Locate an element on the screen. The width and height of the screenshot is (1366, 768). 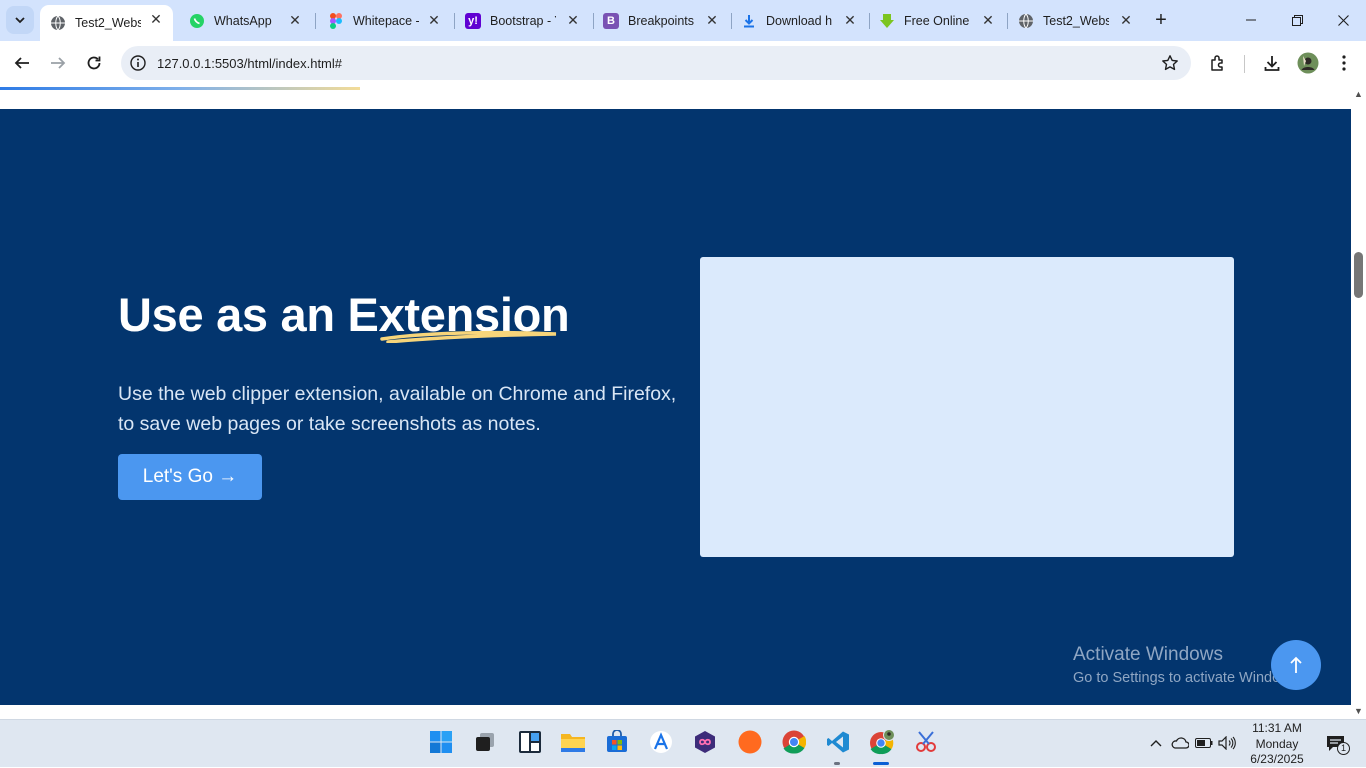
snipping-tool-icon is located at coordinates (926, 742).